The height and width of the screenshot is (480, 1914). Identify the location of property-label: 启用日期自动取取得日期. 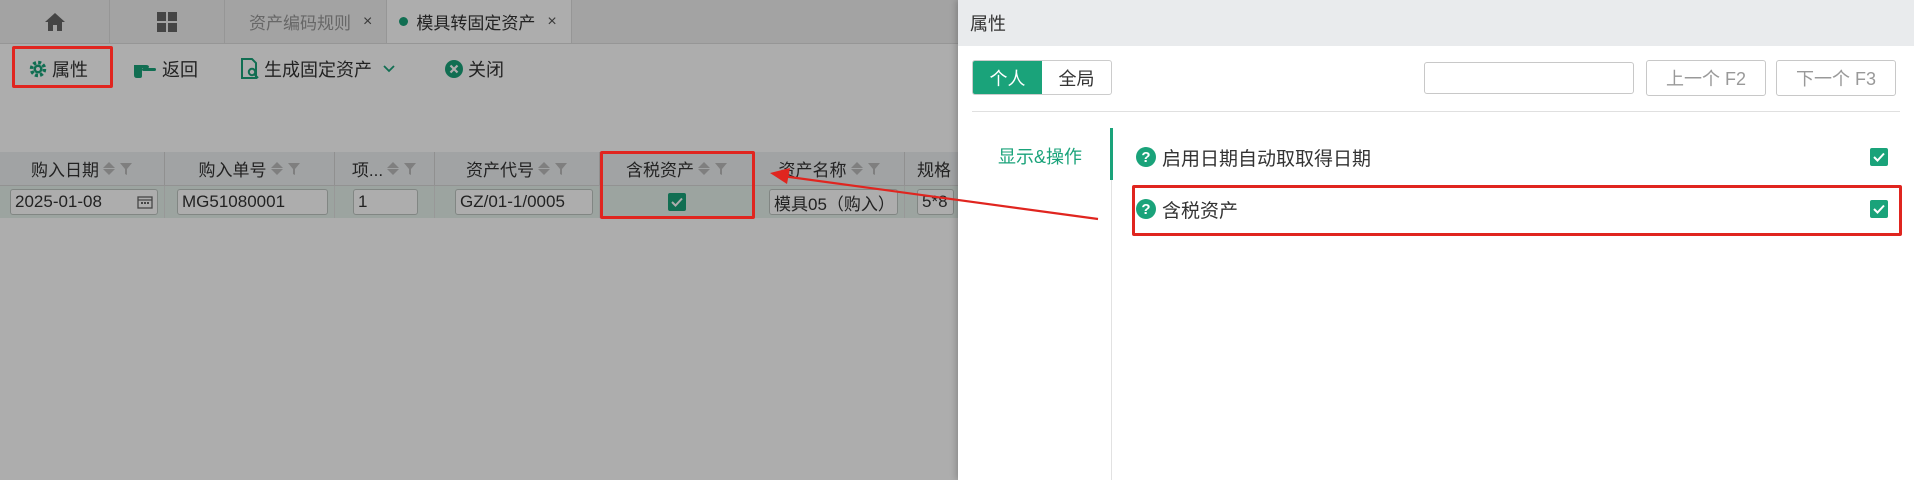
(1267, 159).